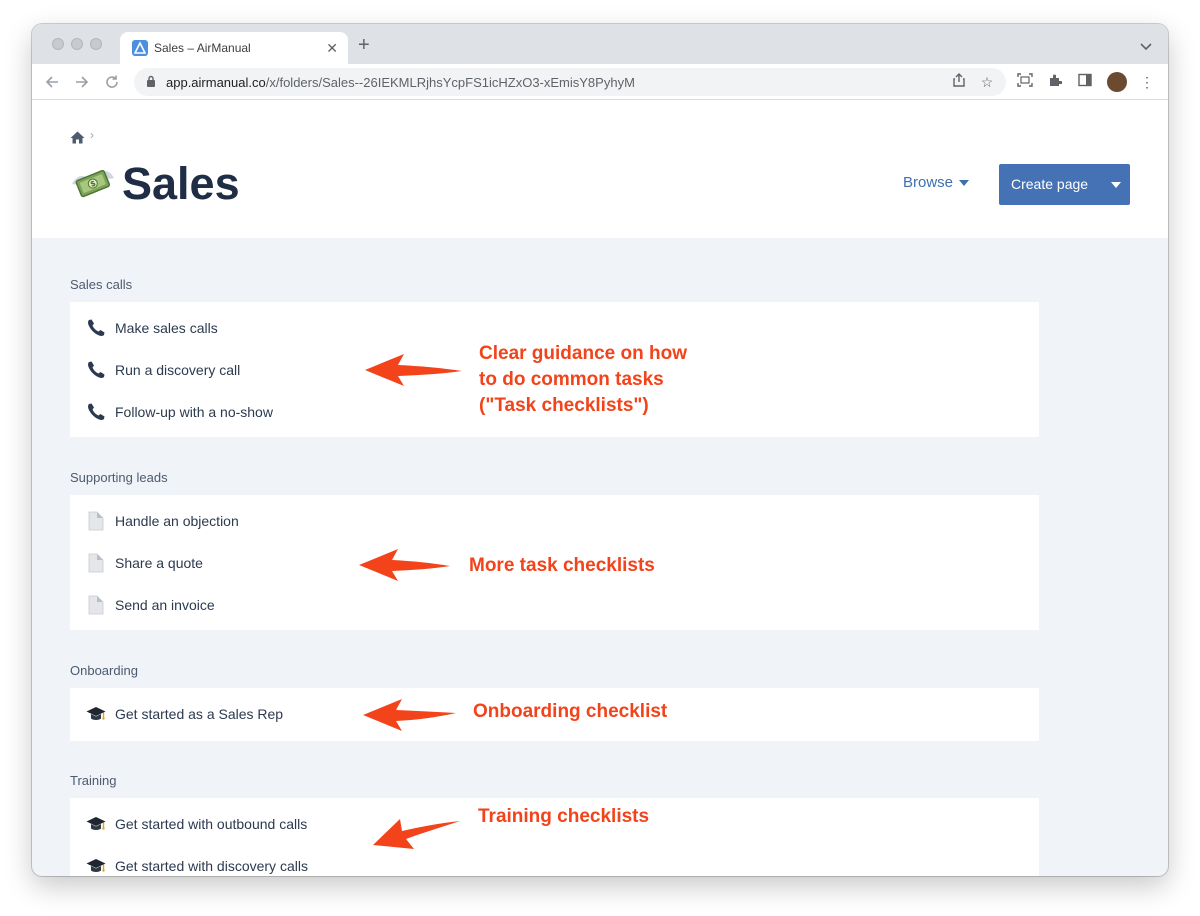 This screenshot has height=916, width=1200. I want to click on browser-menu-icon: ⋮, so click(1147, 82).